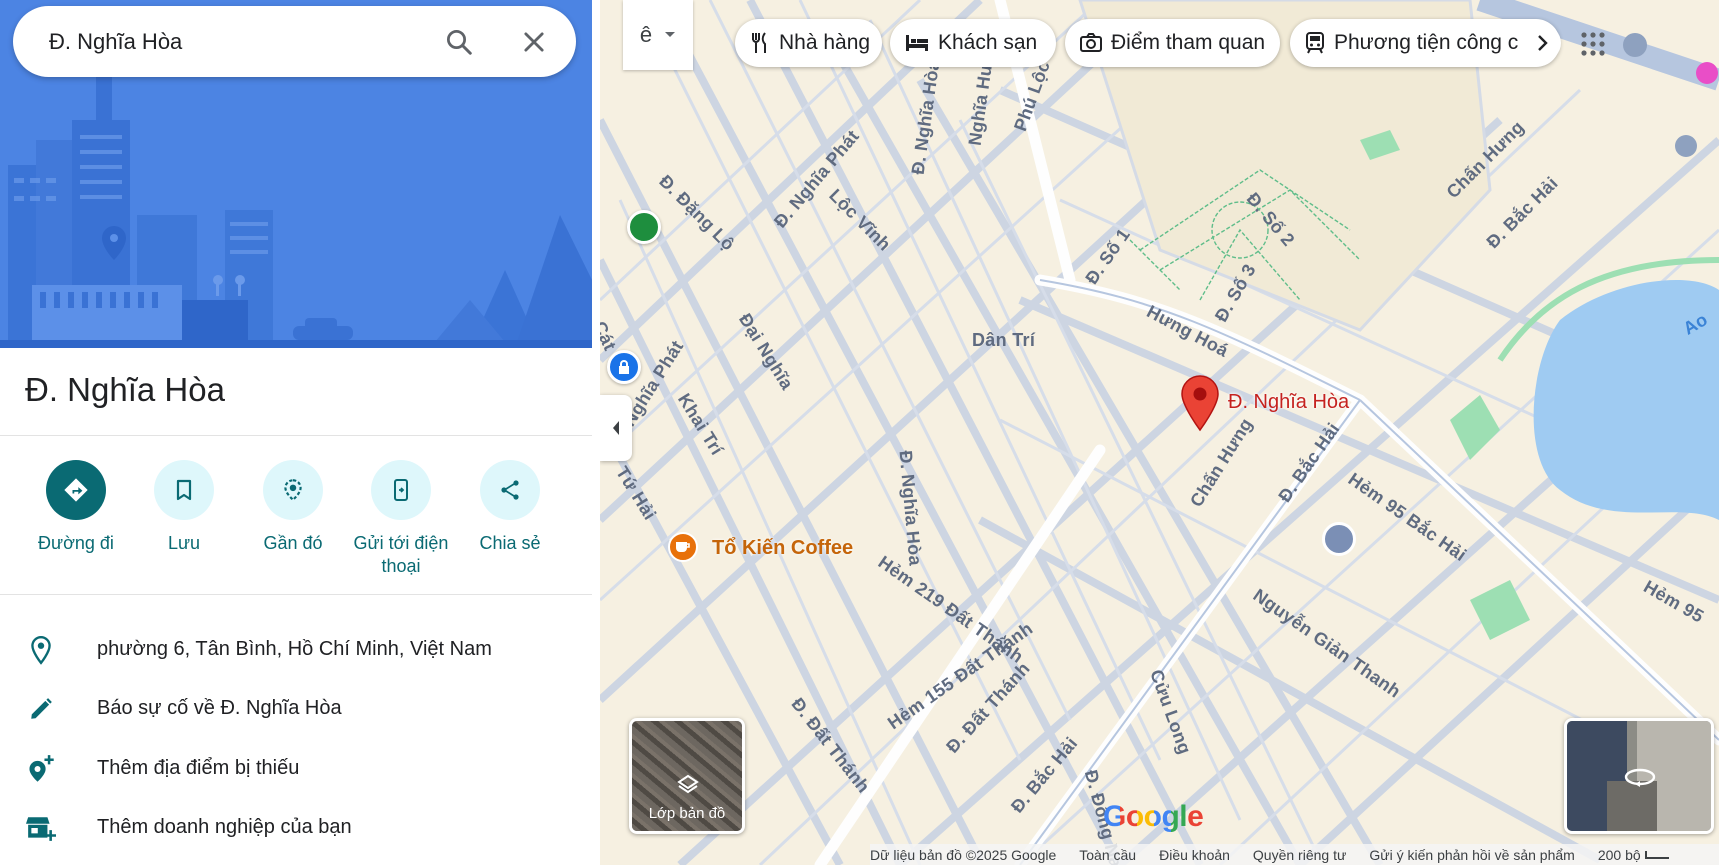 Image resolution: width=1719 pixels, height=865 pixels. What do you see at coordinates (401, 490) in the screenshot?
I see `phone-icon` at bounding box center [401, 490].